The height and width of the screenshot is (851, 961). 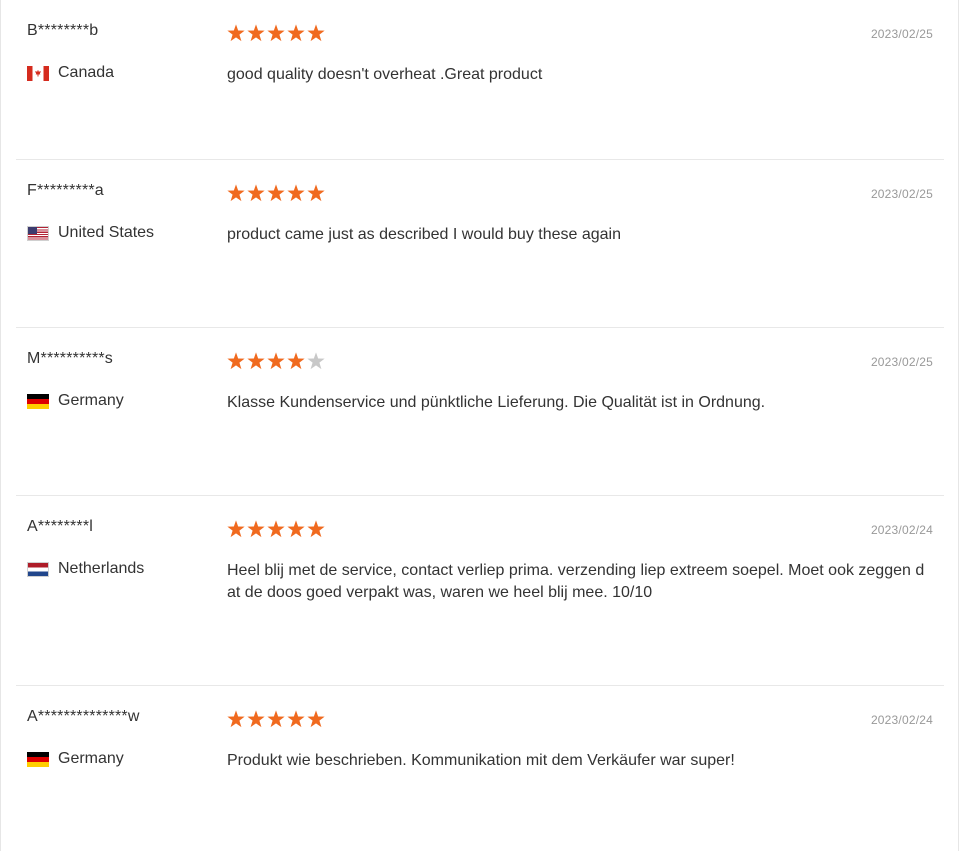 I want to click on country-label: United States, so click(x=106, y=232).